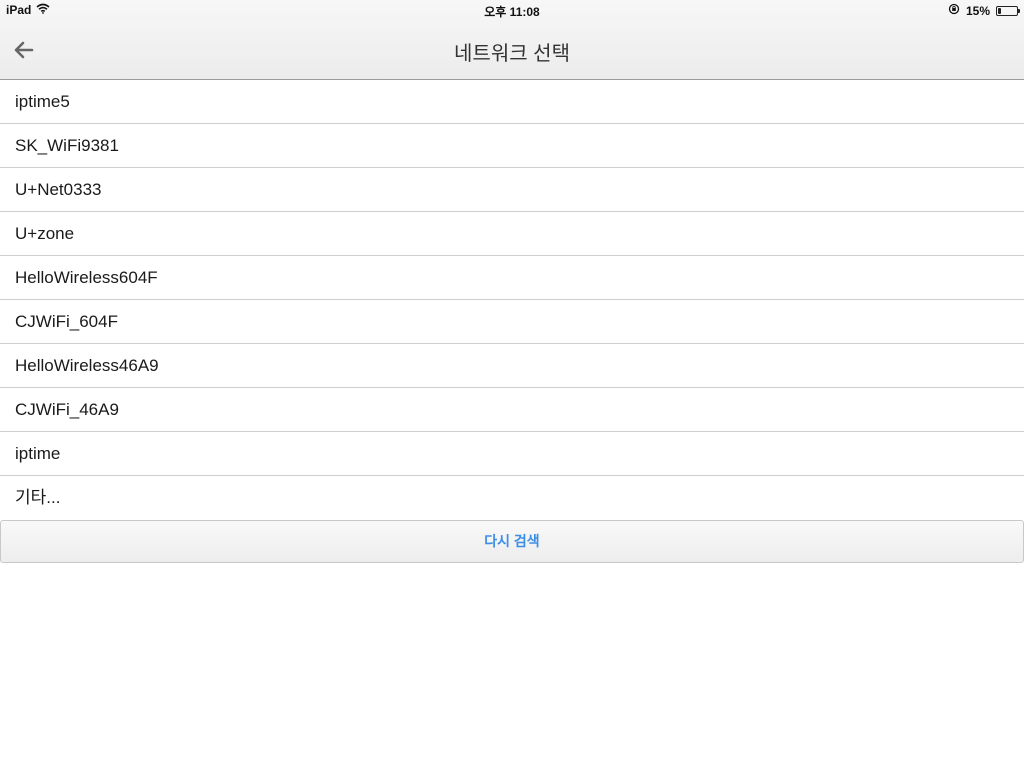 Image resolution: width=1024 pixels, height=768 pixels. Describe the element at coordinates (512, 54) in the screenshot. I see `page-title: 네트워크 선택` at that location.